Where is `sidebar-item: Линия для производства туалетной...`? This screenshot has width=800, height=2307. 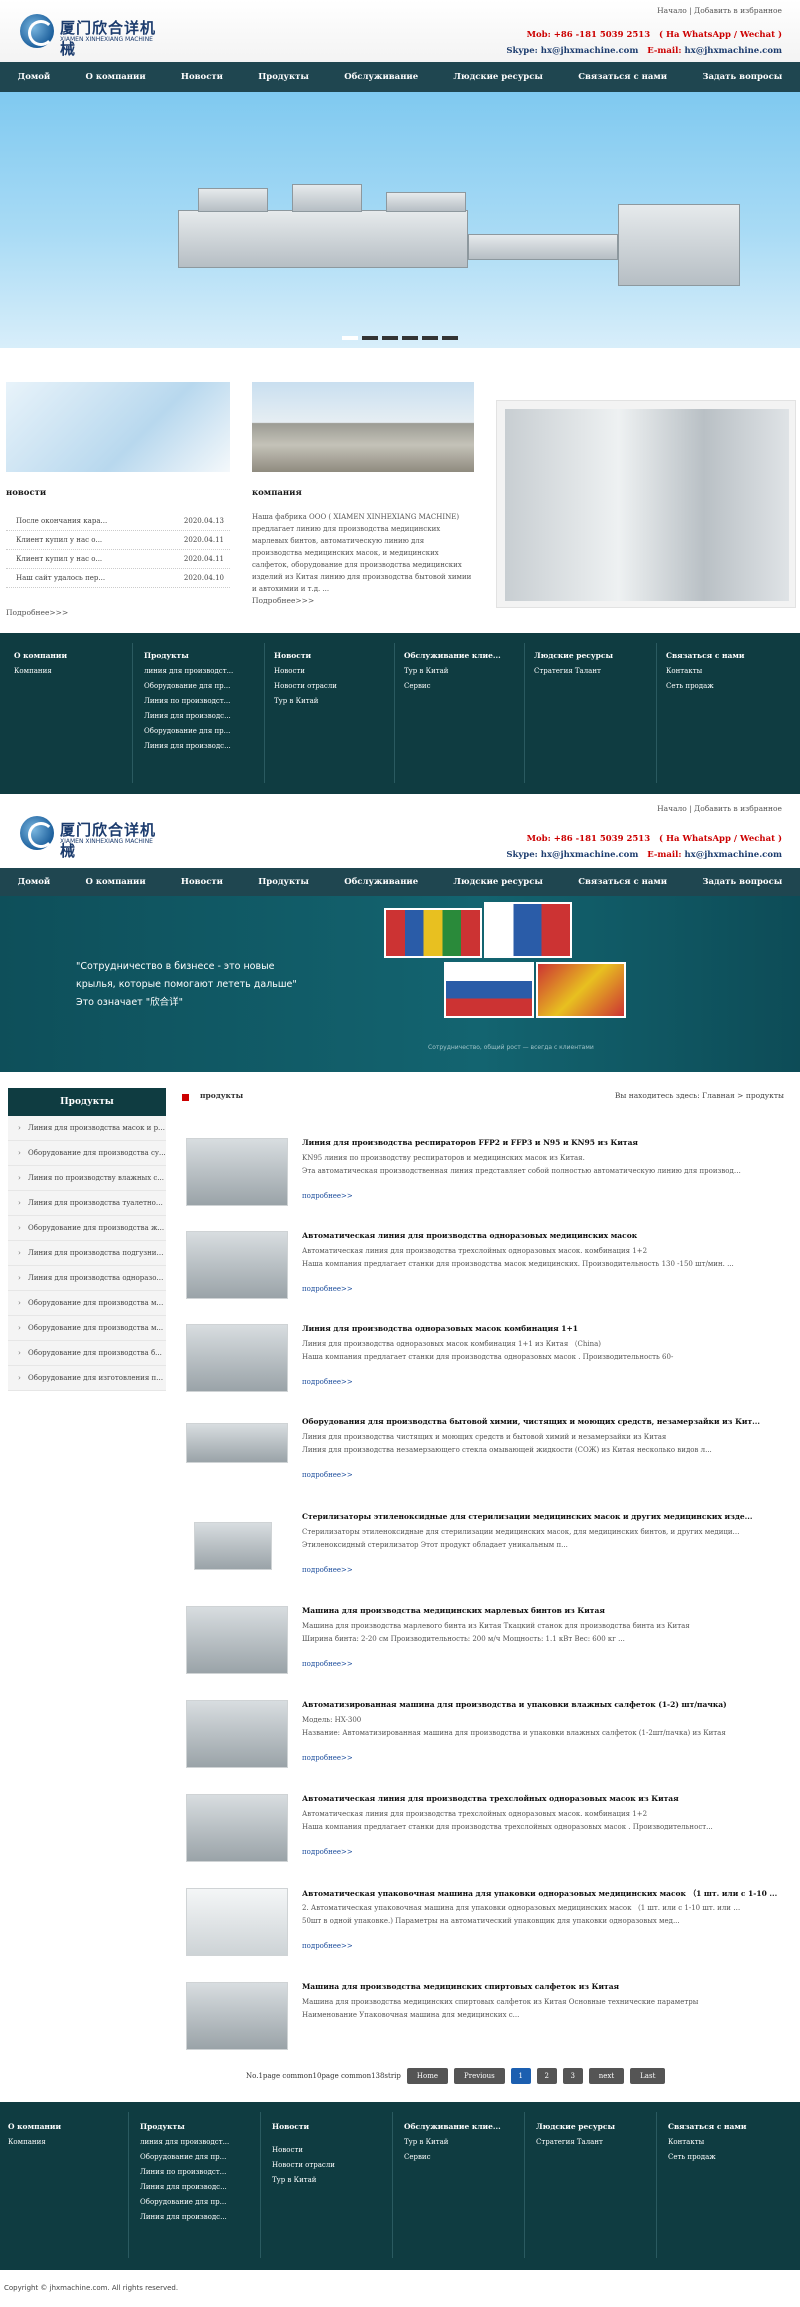
sidebar-item: Линия для производства туалетной... is located at coordinates (87, 1203).